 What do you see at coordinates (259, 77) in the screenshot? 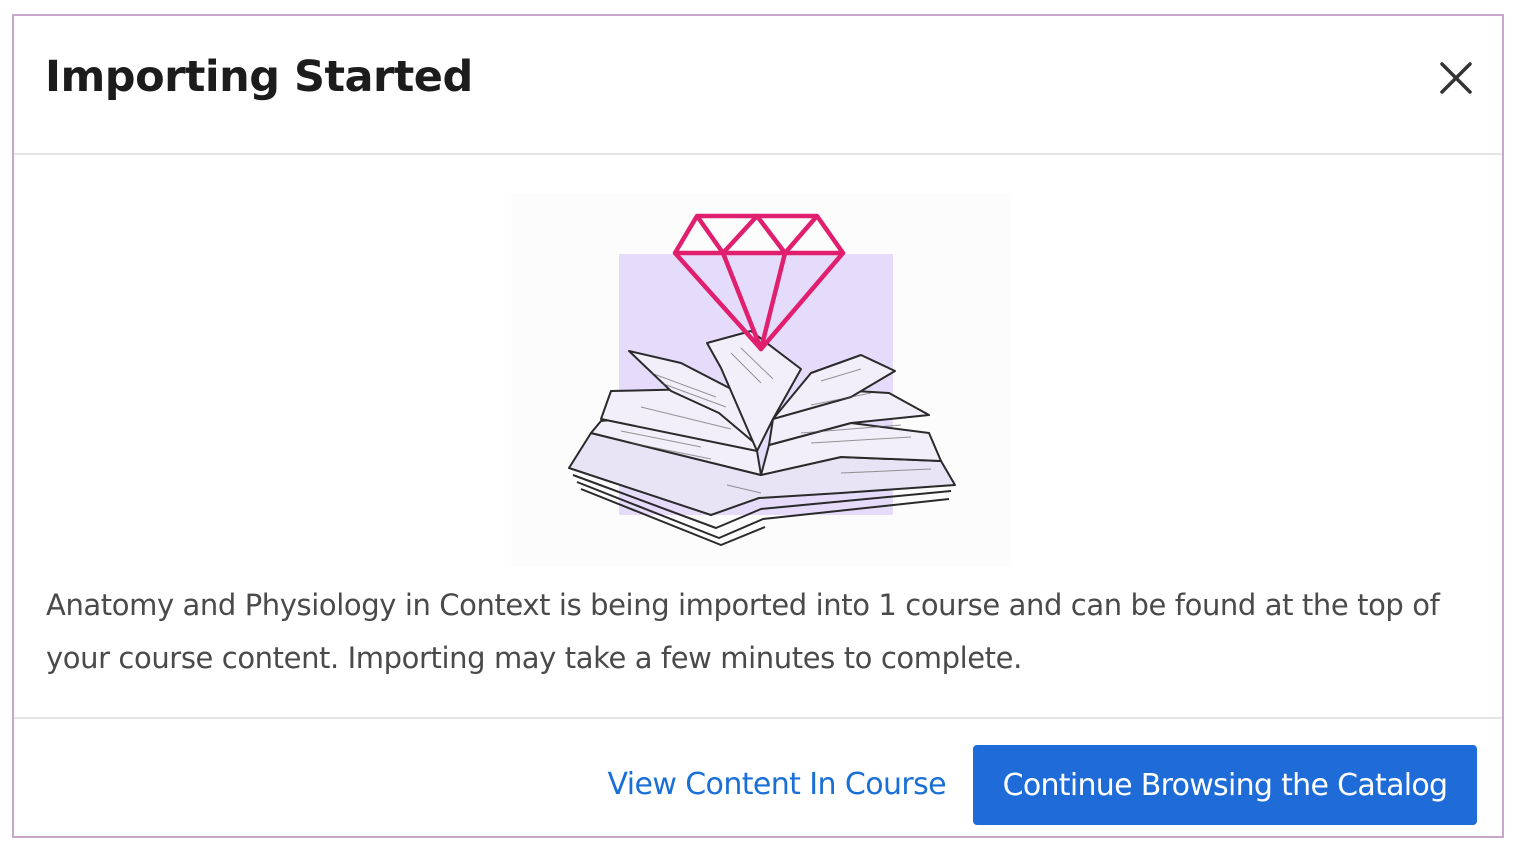
I see `dialog-title: Importing Started` at bounding box center [259, 77].